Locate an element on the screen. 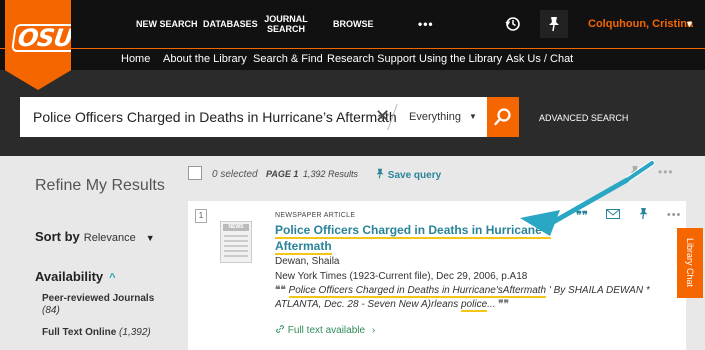 Image resolution: width=705 pixels, height=350 pixels. open-quote-icon: ❝❝ is located at coordinates (280, 290).